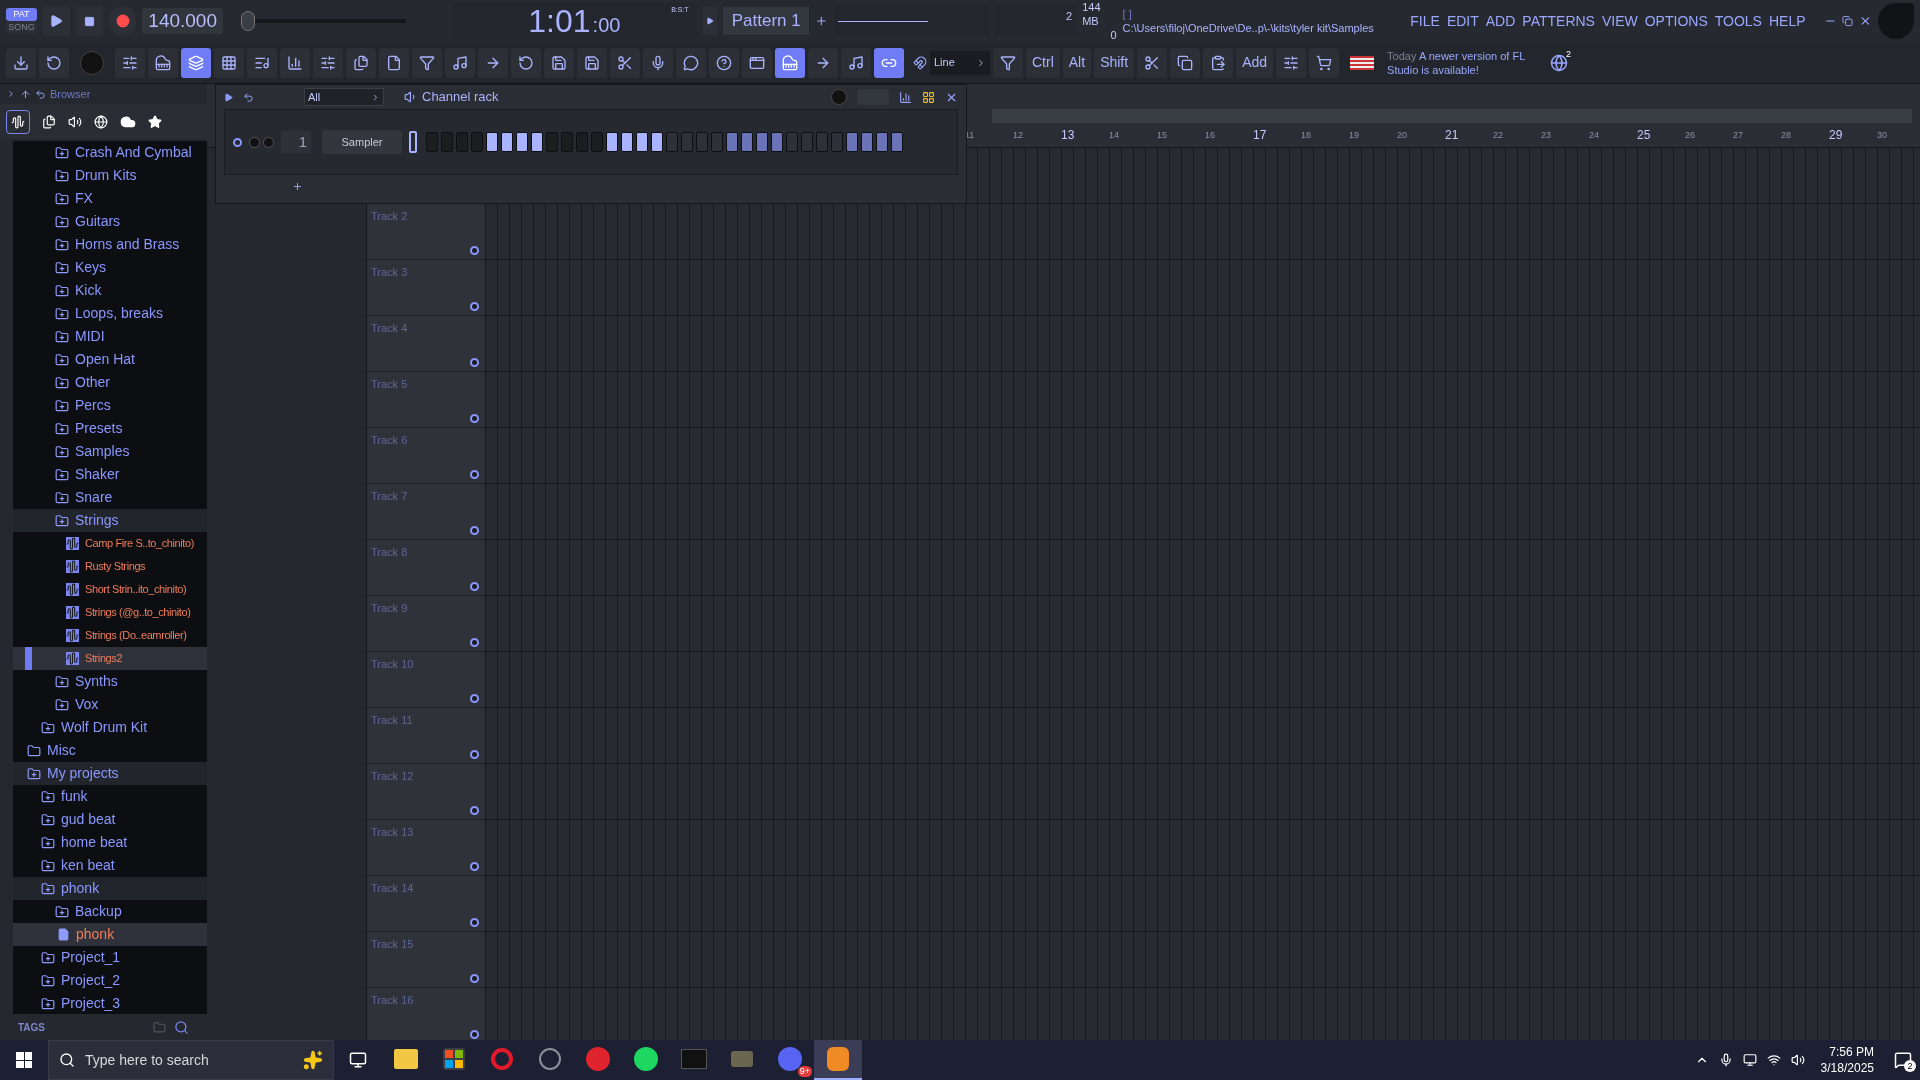 The width and height of the screenshot is (1920, 1080). Describe the element at coordinates (757, 62) in the screenshot. I see `window-button` at that location.